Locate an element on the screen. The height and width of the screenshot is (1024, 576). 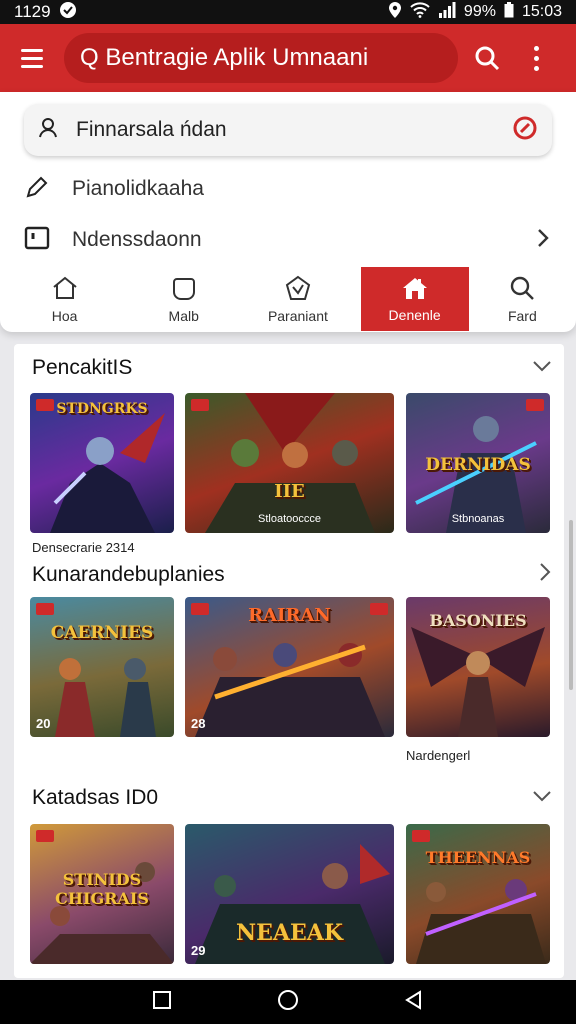
system-nav-bar is located at coordinates (288, 1002).